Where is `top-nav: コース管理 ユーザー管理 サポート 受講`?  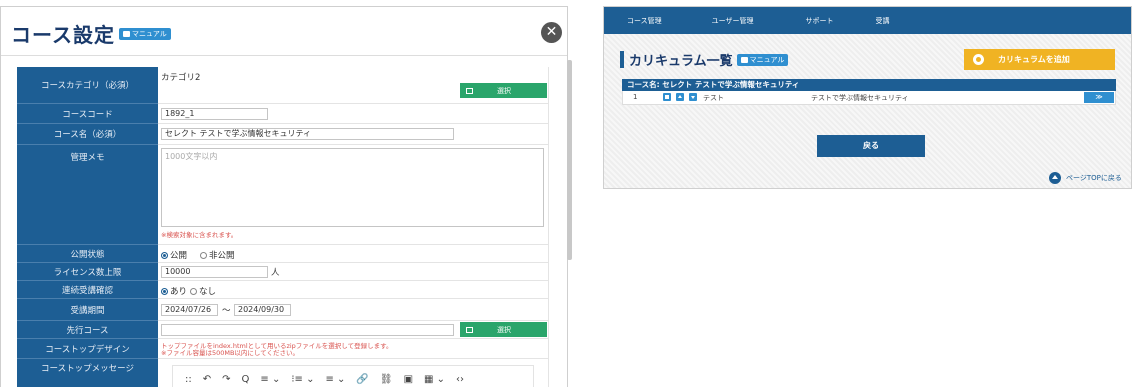
top-nav: コース管理 ユーザー管理 サポート 受講 is located at coordinates (867, 20).